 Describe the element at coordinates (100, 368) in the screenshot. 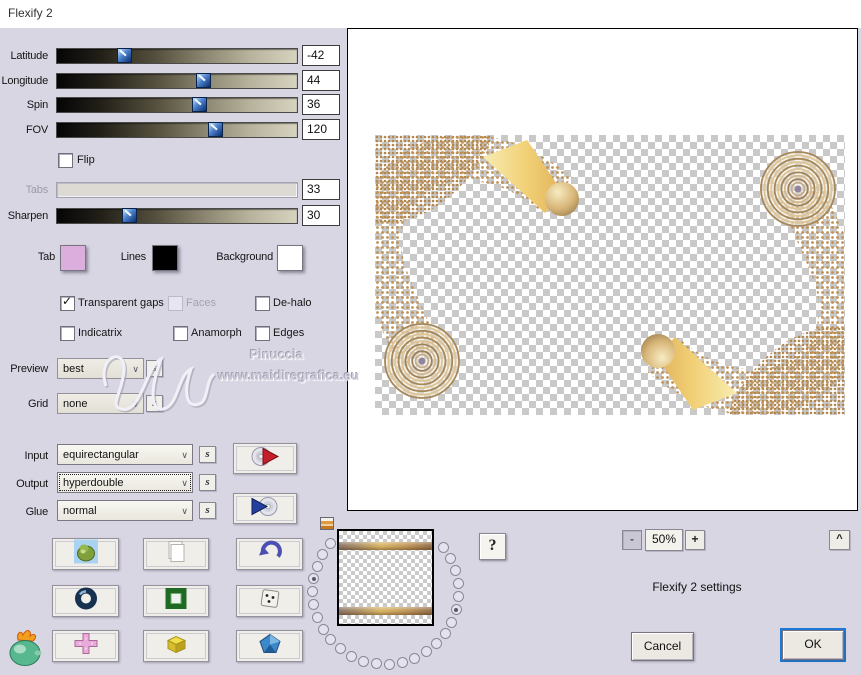

I see `preview-select: best ∨` at that location.